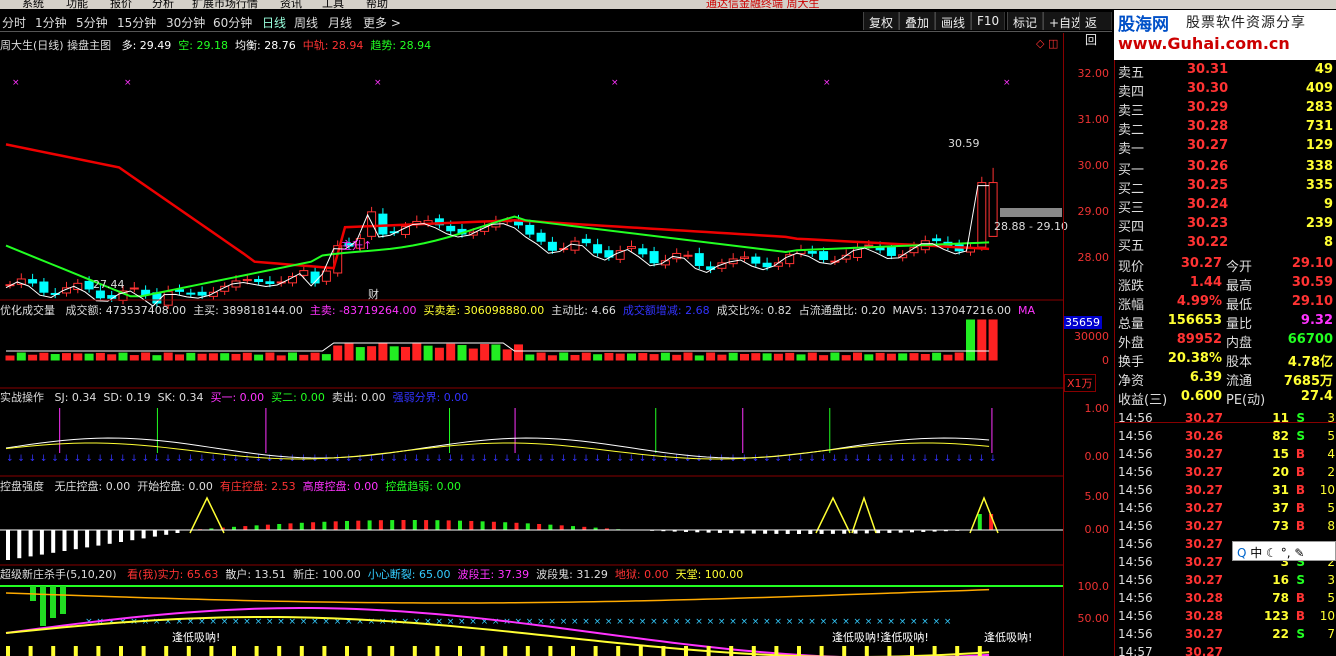  I want to click on ma-green-line, so click(497, 256).